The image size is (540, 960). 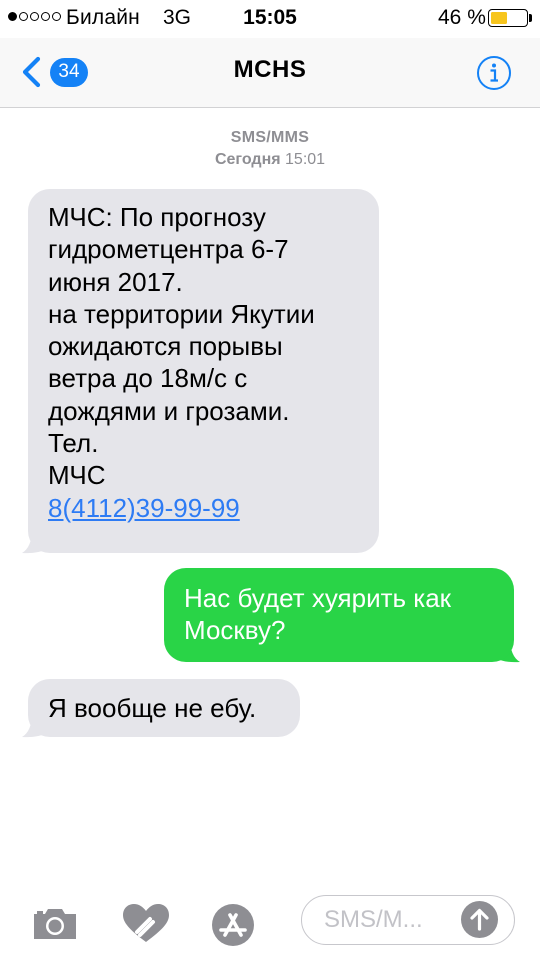 What do you see at coordinates (339, 615) in the screenshot?
I see `message-bubble-outgoing: Нас будет хуярить как Москву?` at bounding box center [339, 615].